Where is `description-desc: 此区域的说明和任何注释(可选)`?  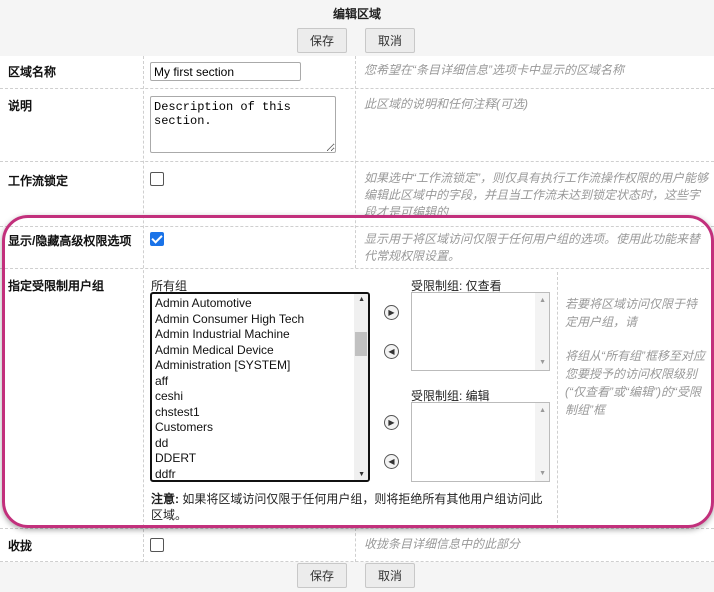 description-desc: 此区域的说明和任何注释(可选) is located at coordinates (446, 104).